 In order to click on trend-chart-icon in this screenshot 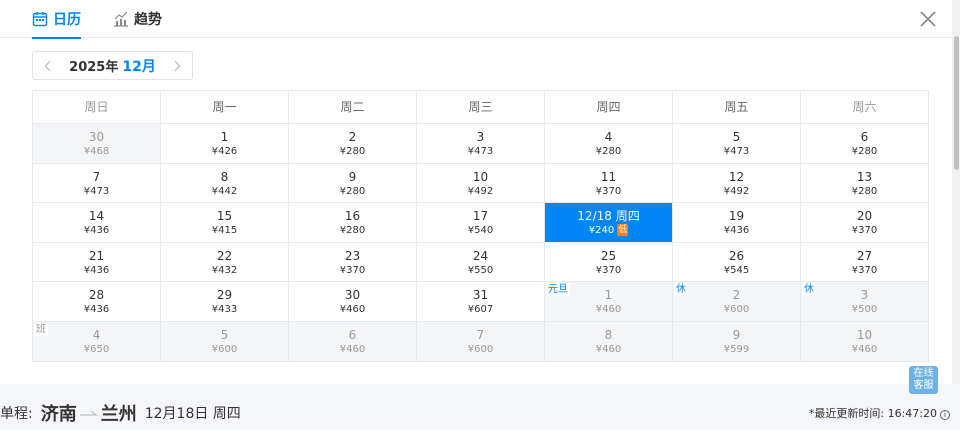, I will do `click(121, 19)`.